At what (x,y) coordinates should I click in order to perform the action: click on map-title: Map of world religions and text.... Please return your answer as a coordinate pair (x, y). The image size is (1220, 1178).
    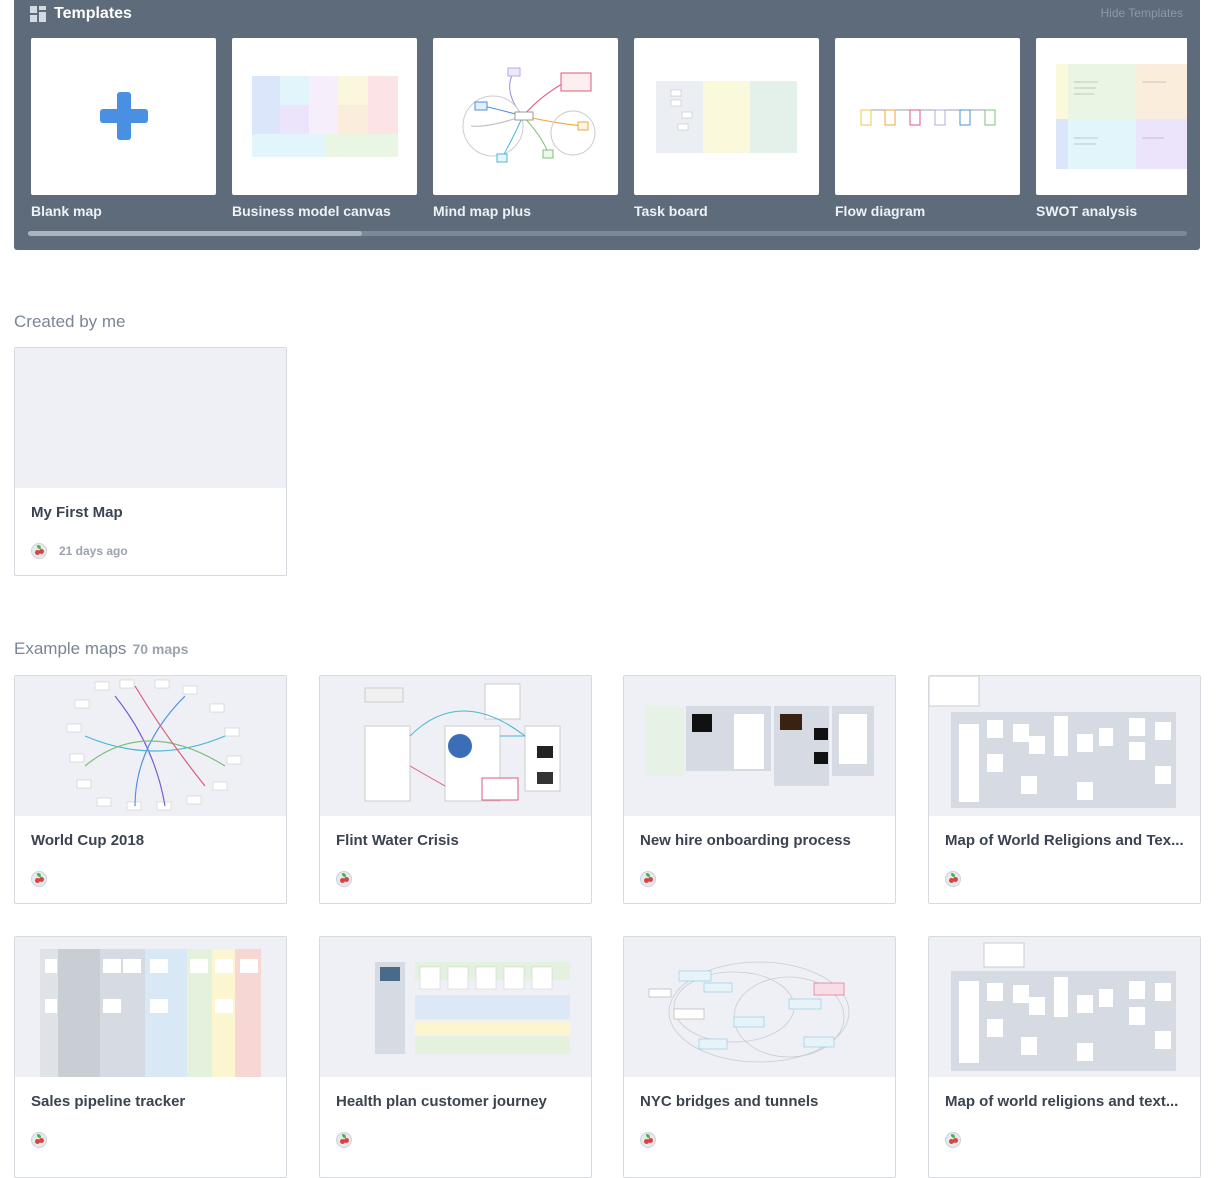
    Looking at the image, I should click on (1065, 1101).